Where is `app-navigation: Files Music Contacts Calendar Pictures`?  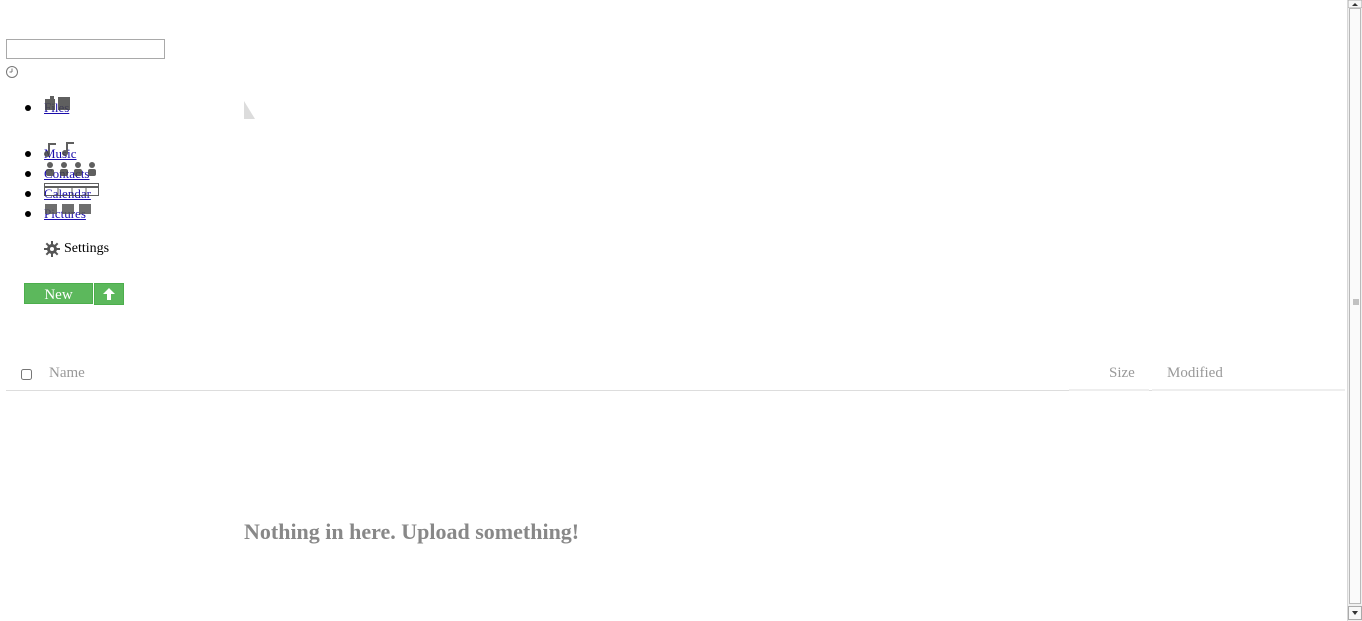 app-navigation: Files Music Contacts Calendar Pictures is located at coordinates (61, 160).